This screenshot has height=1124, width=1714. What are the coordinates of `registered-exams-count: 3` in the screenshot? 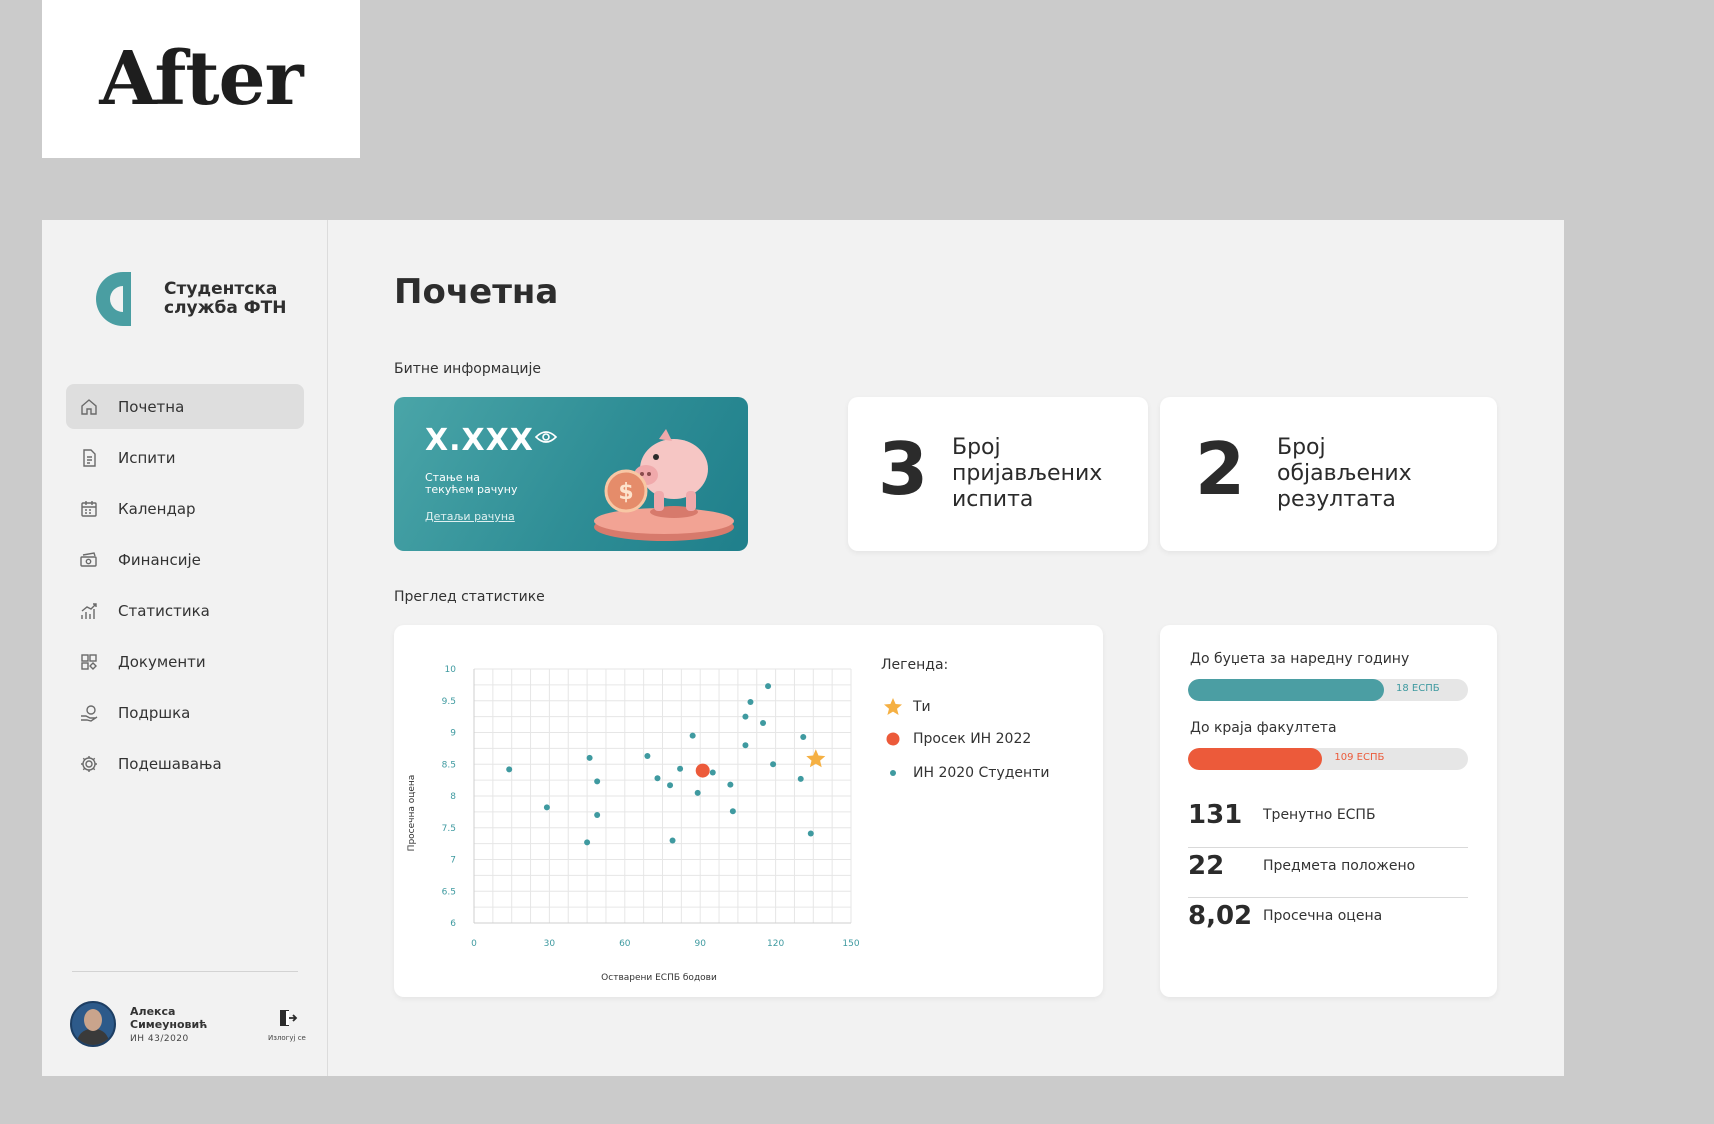 It's located at (903, 469).